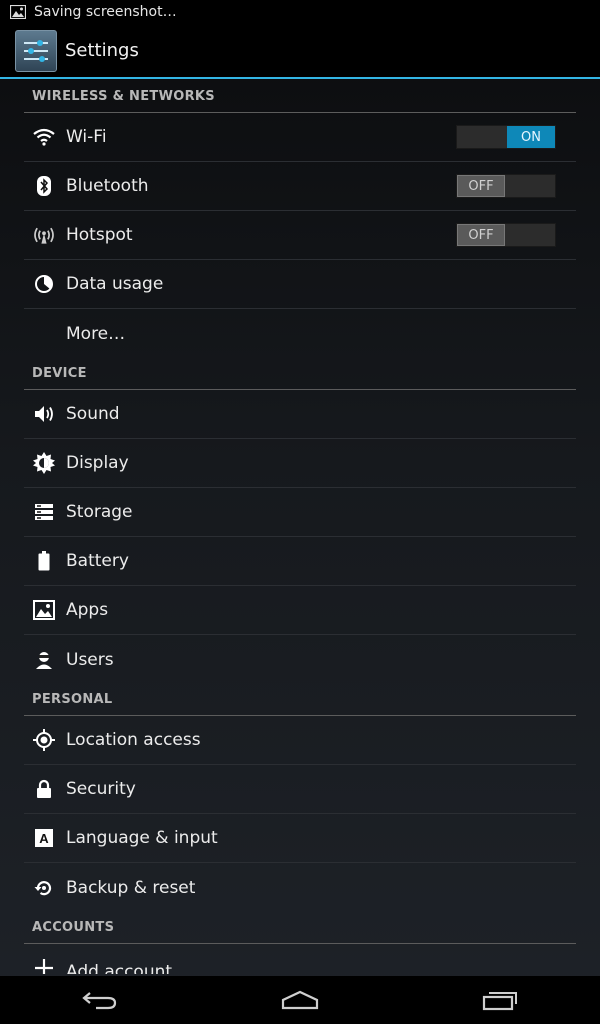  Describe the element at coordinates (506, 137) in the screenshot. I see `wifi-toggle: ON` at that location.